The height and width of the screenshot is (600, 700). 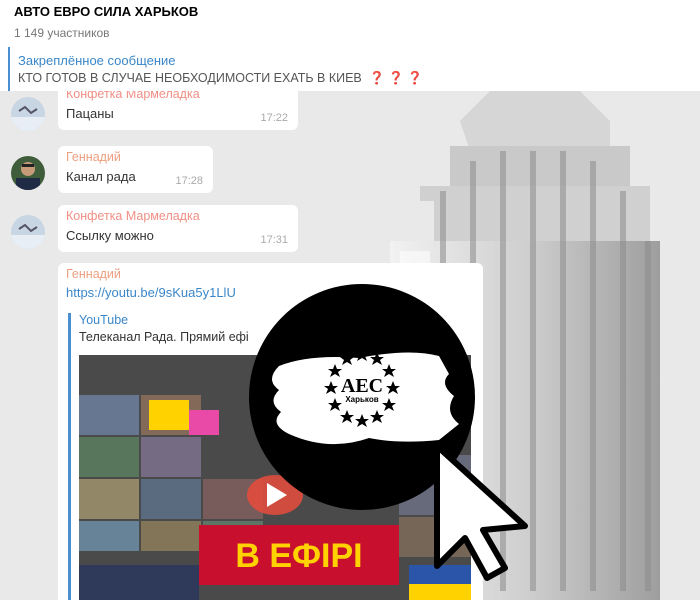 I want to click on logo-subtext: Харьков, so click(x=361, y=399).